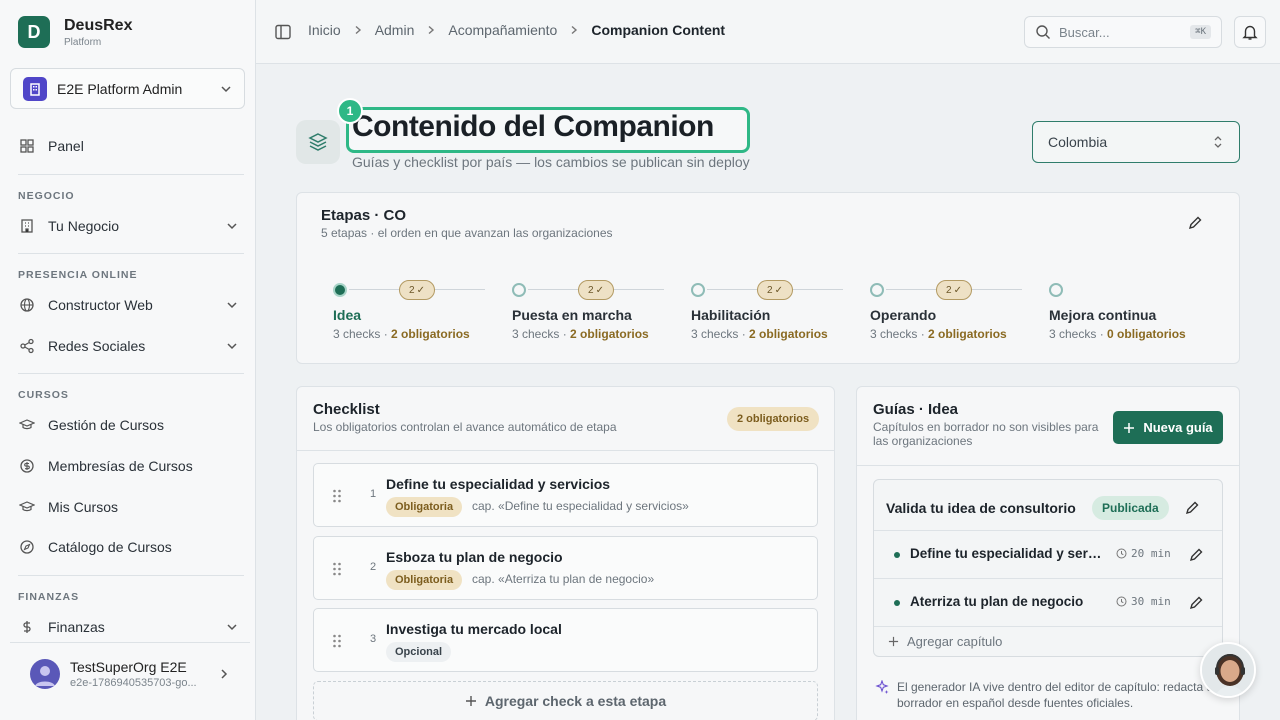  I want to click on sidebar-item-label: Constructor Web, so click(100, 305).